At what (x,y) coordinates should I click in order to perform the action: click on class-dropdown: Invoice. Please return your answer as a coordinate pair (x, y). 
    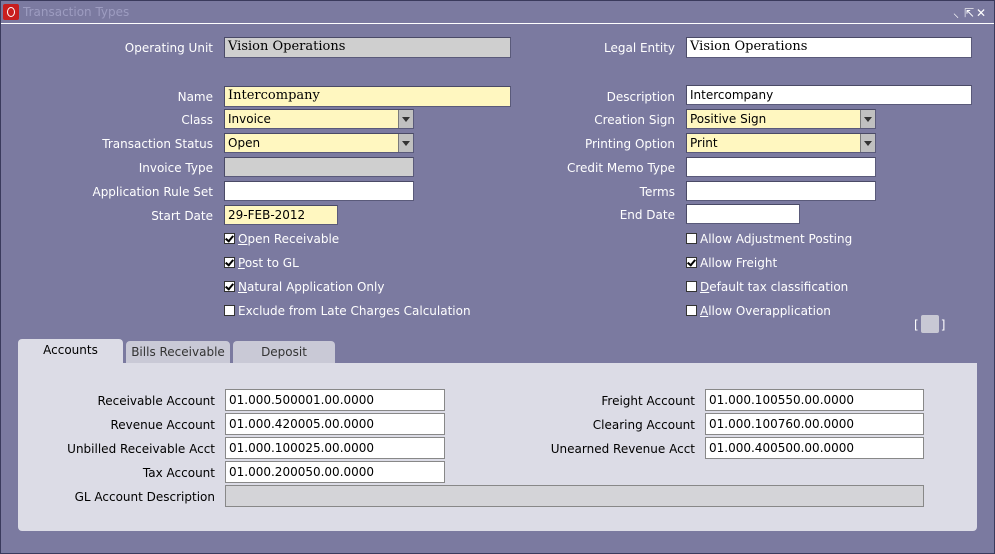
    Looking at the image, I should click on (319, 119).